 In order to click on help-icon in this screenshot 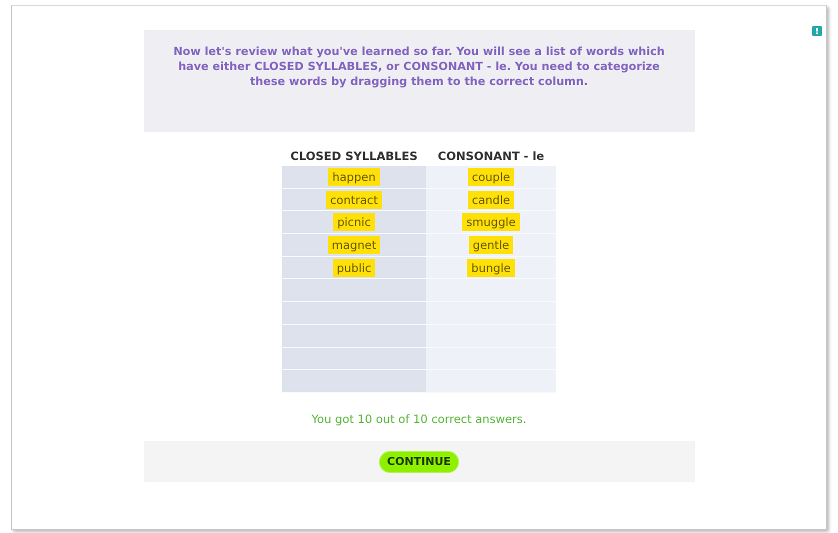, I will do `click(817, 31)`.